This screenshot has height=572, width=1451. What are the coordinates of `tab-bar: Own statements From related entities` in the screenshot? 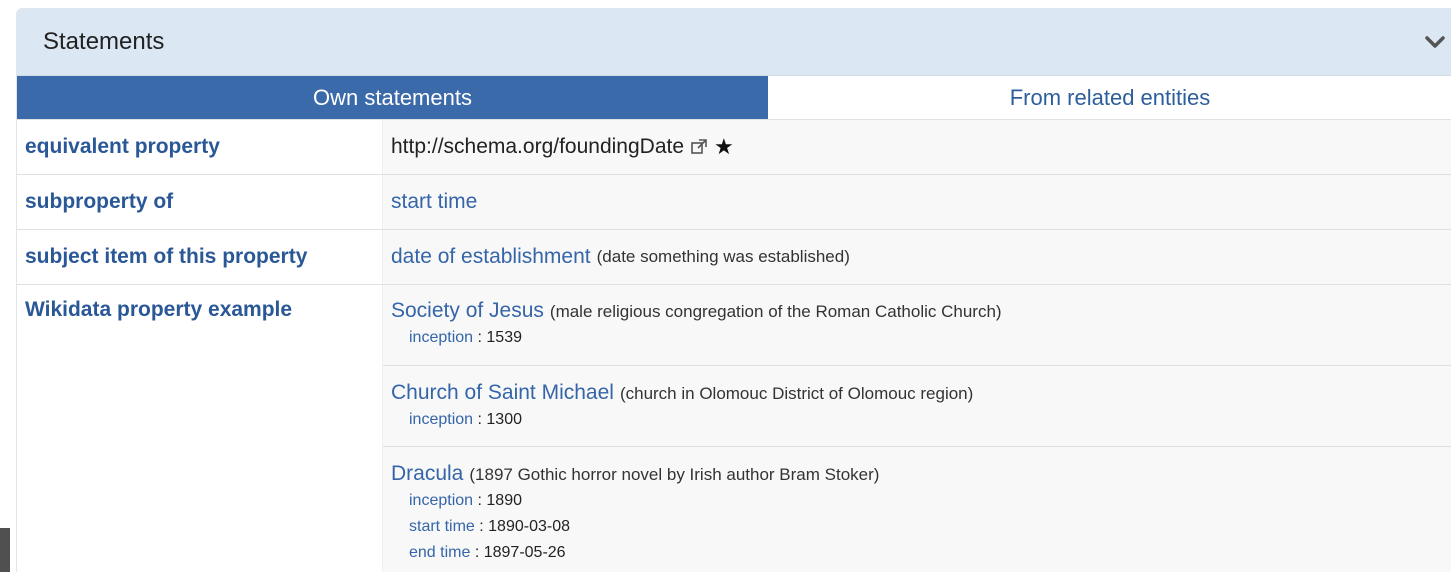 It's located at (734, 98).